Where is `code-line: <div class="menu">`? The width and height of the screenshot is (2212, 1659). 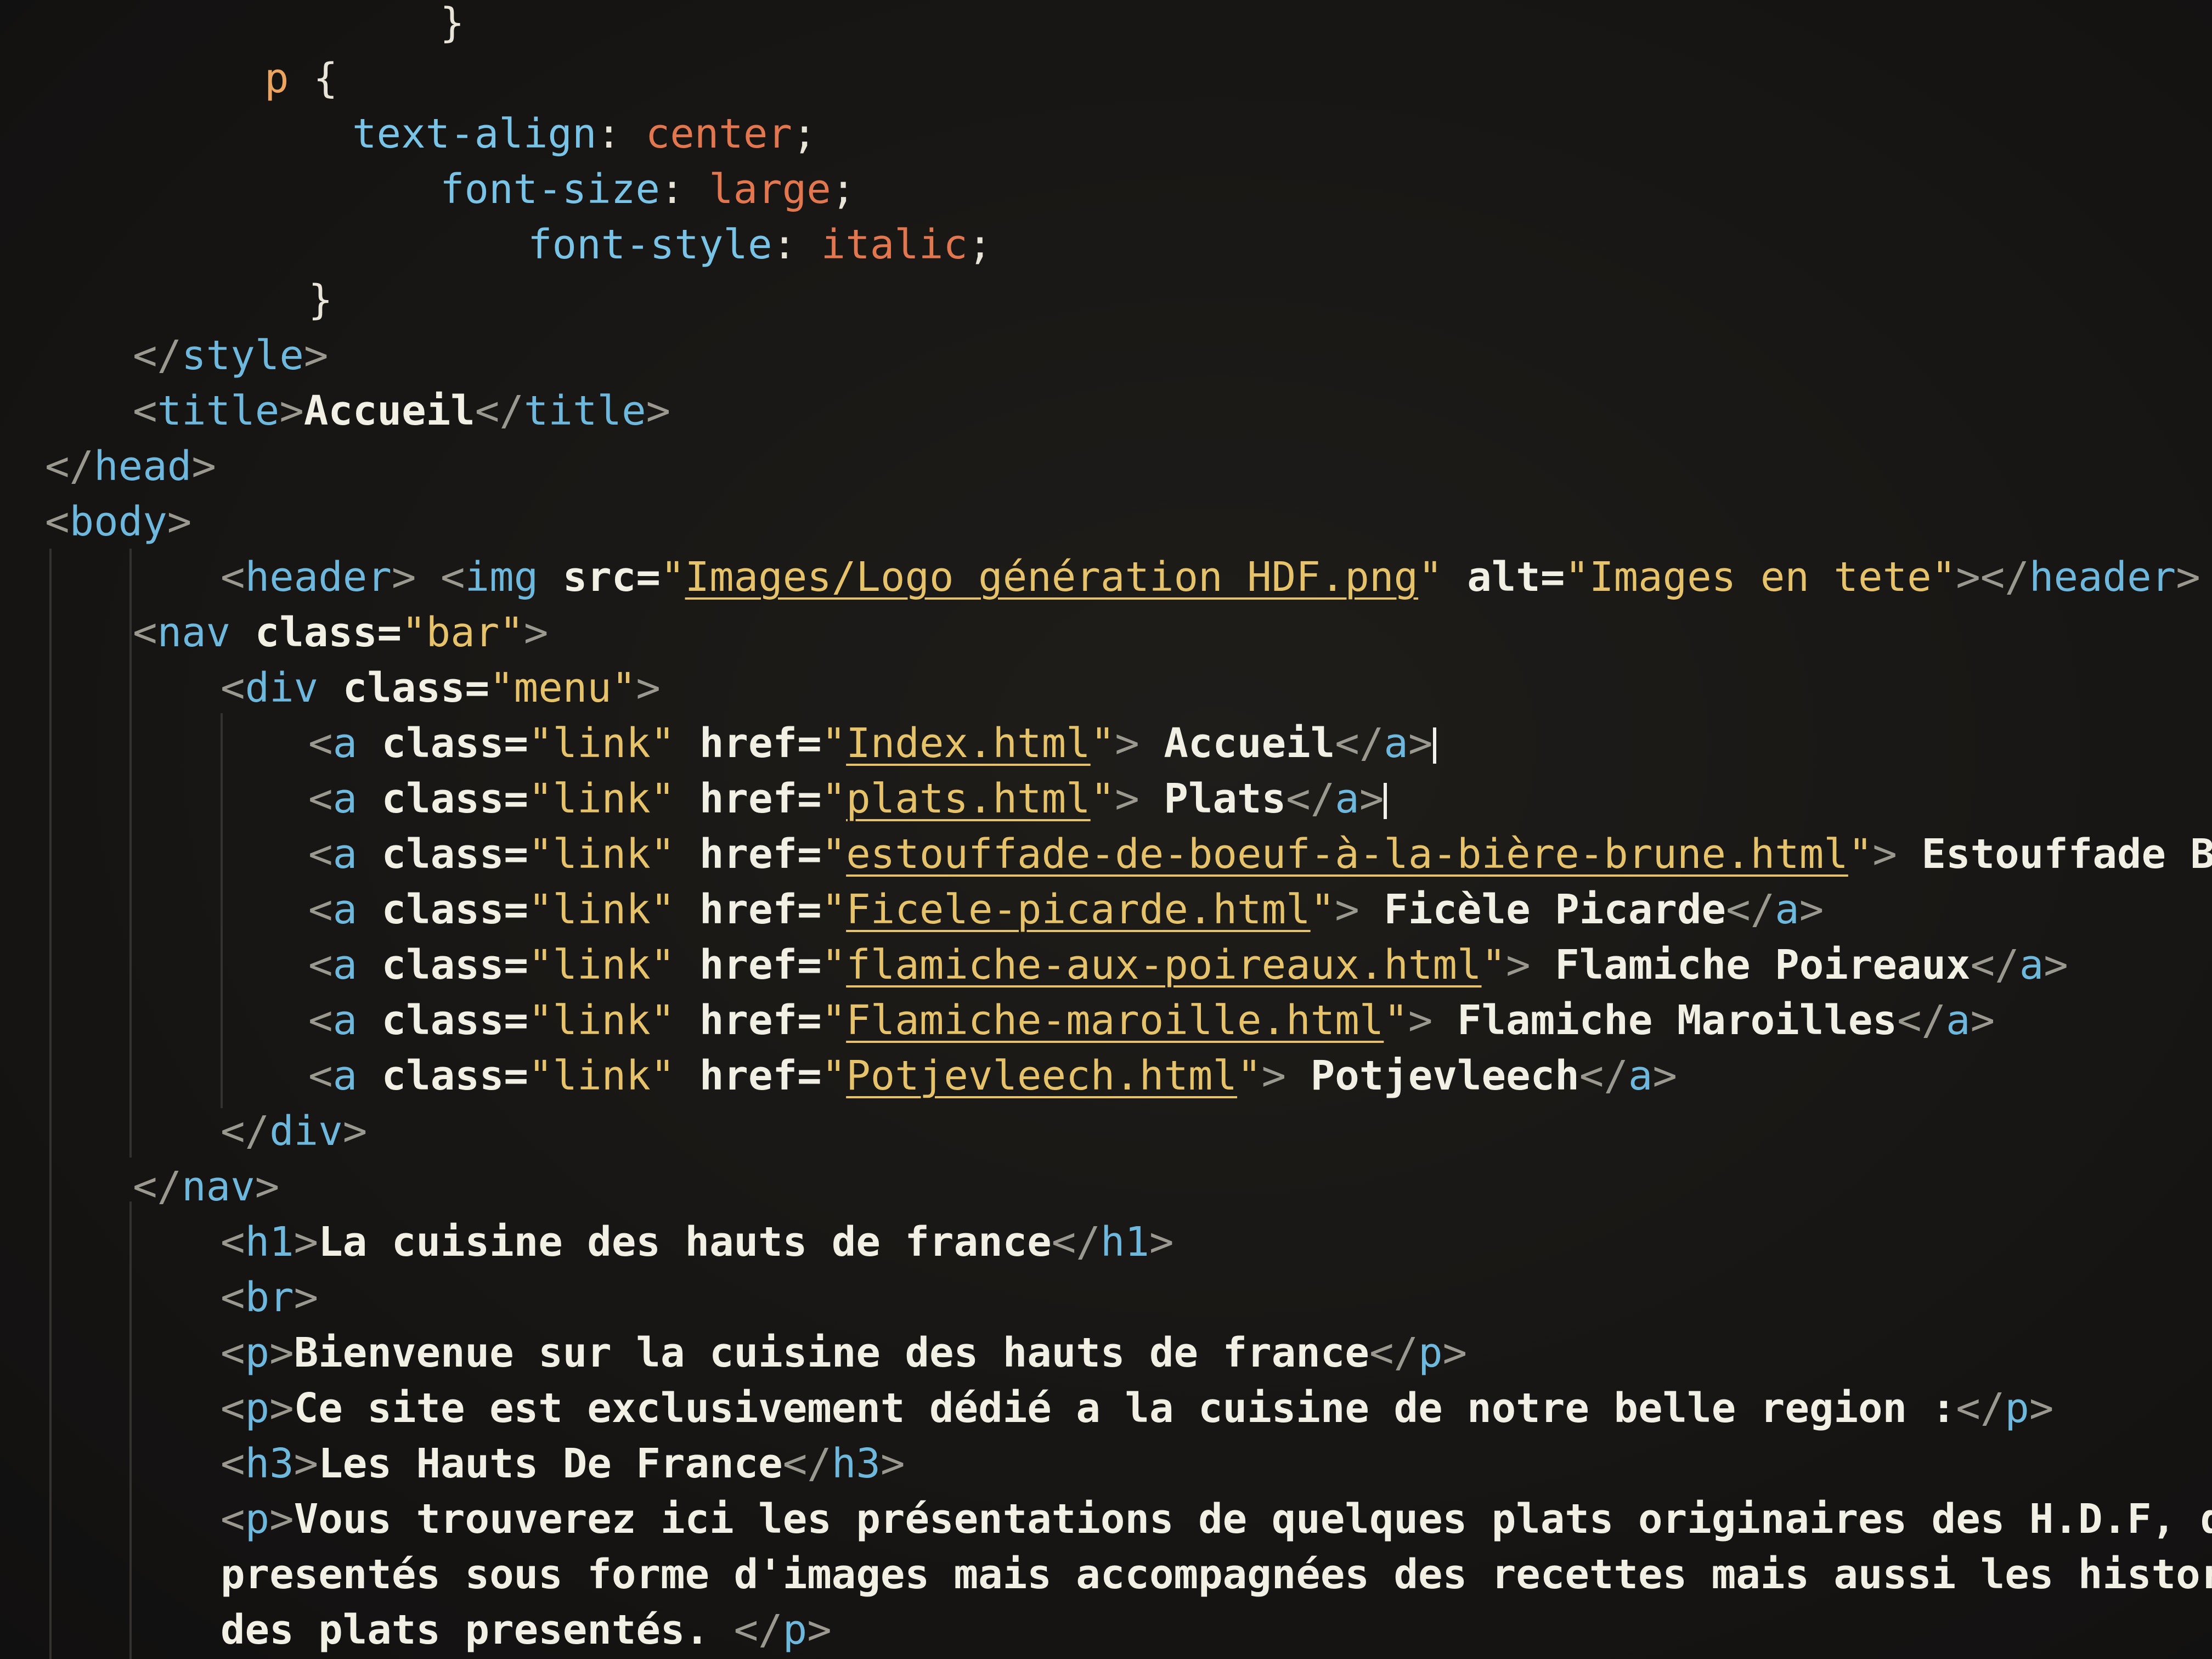
code-line: <div class="menu"> is located at coordinates (441, 689).